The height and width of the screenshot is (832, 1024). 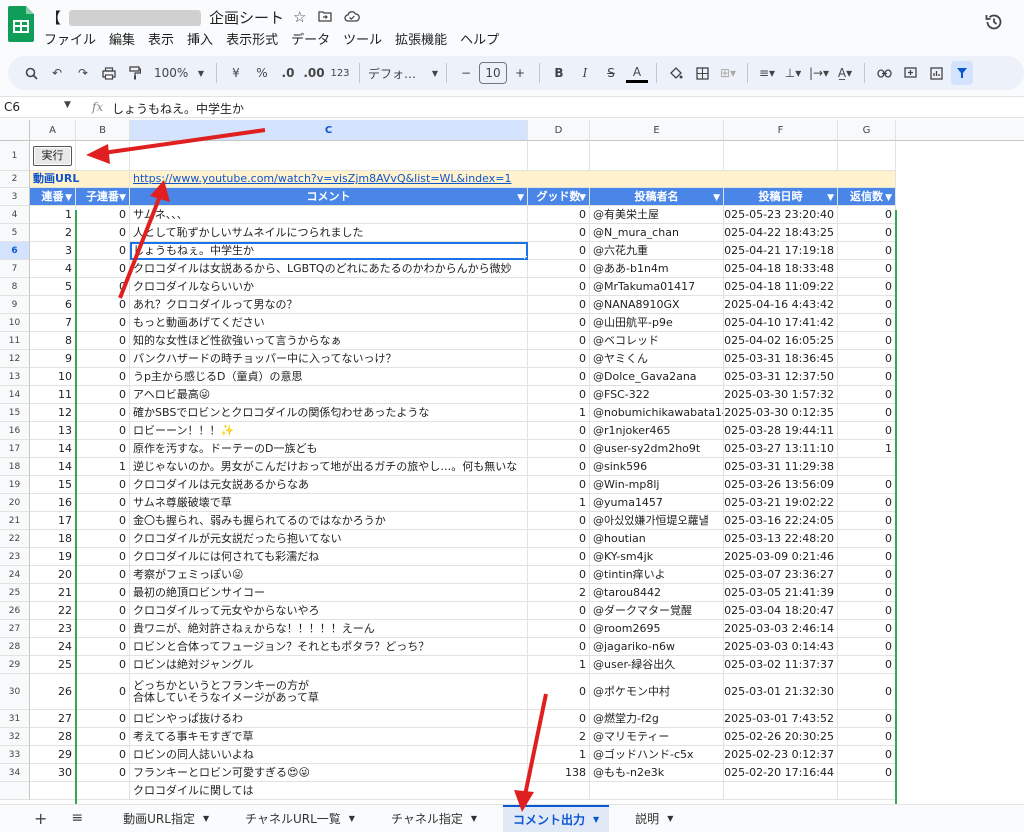 I want to click on row-header: 15, so click(x=15, y=413).